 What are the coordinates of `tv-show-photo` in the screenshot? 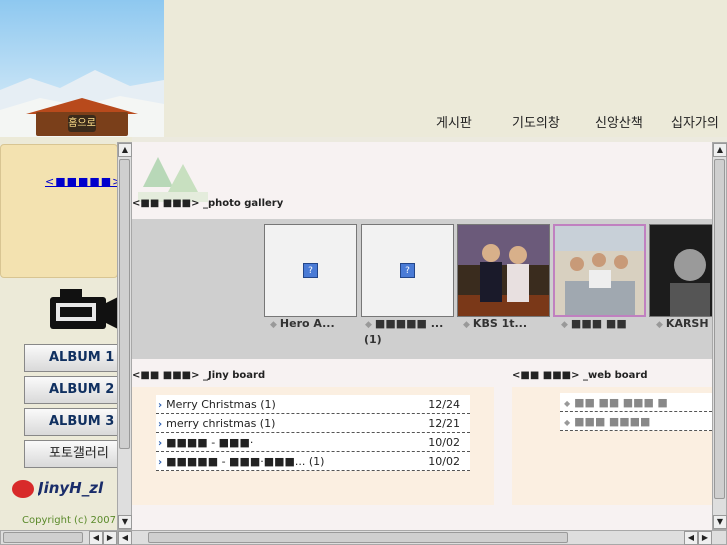 It's located at (503, 270).